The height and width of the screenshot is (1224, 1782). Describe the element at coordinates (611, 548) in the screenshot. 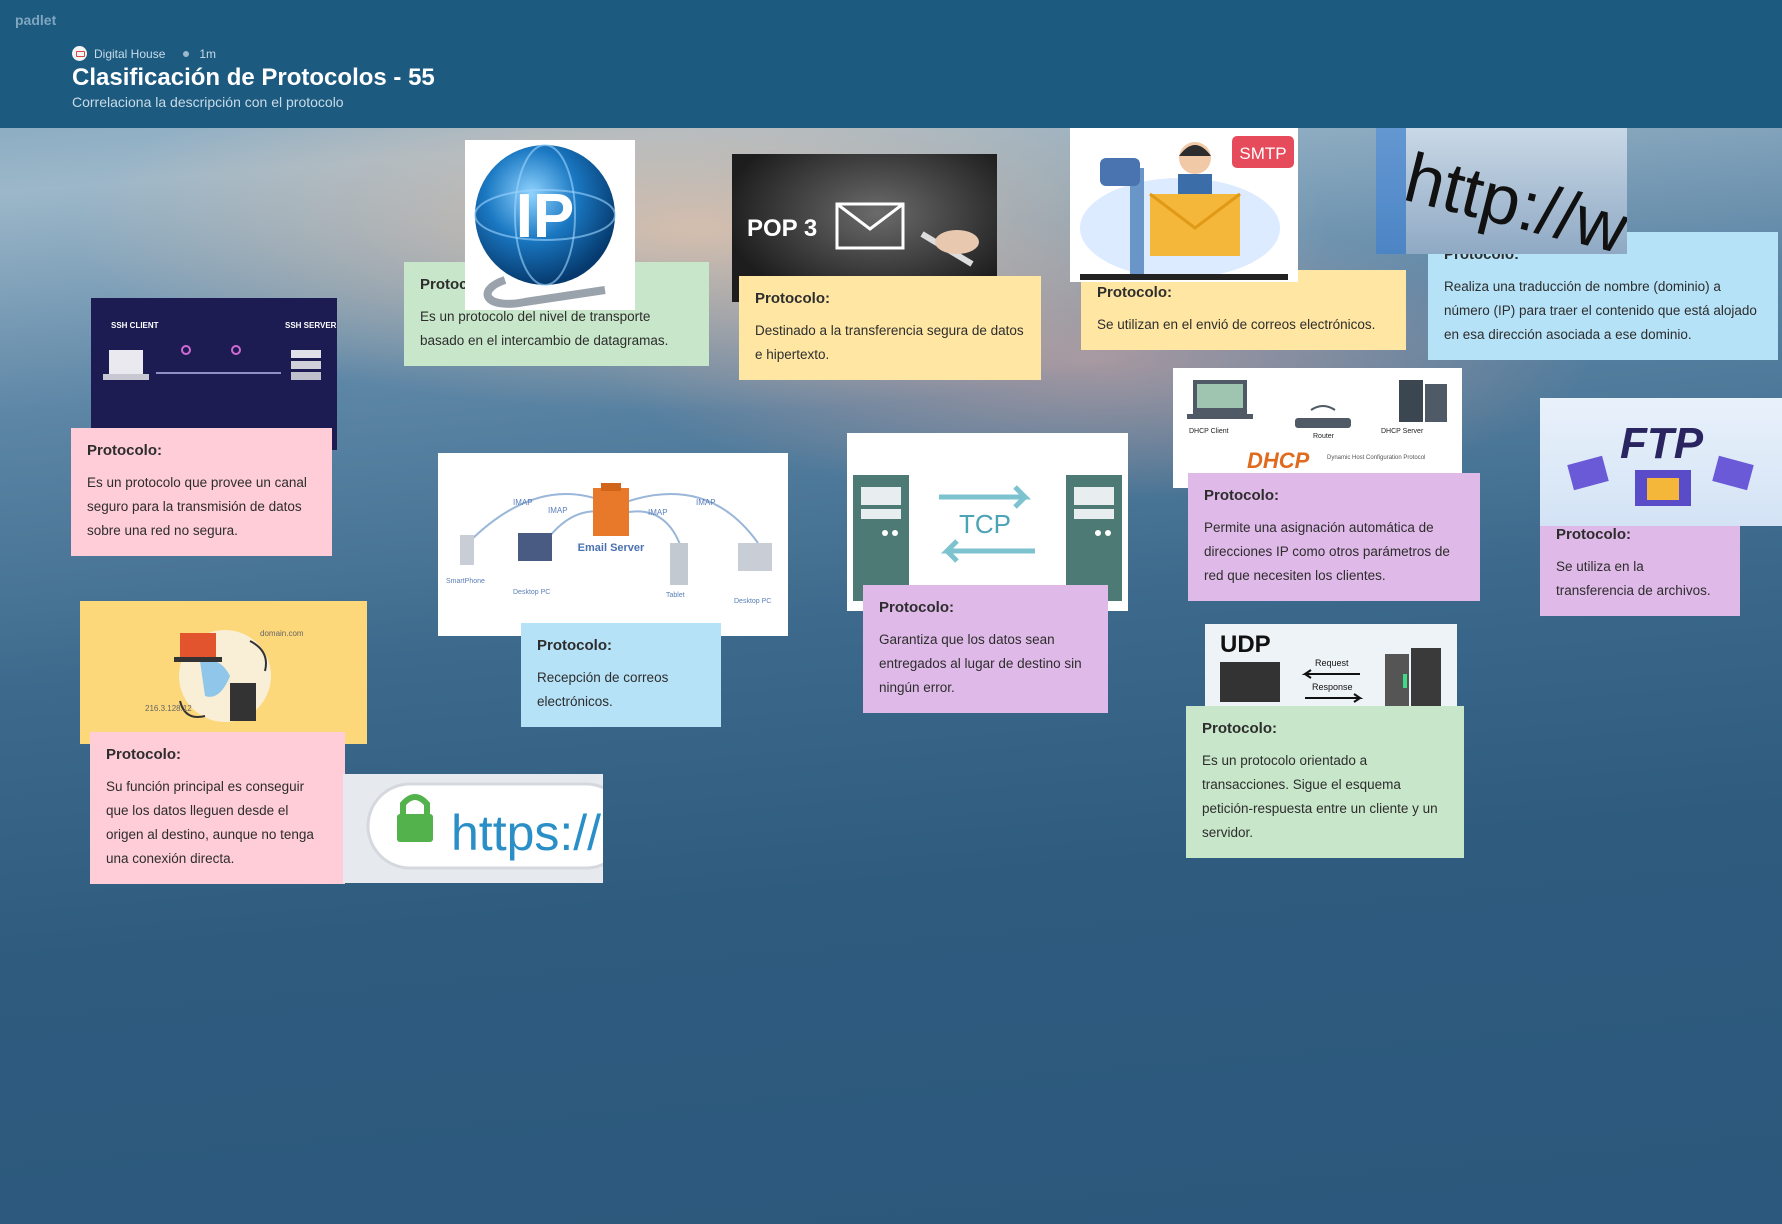

I see `email-server-label: Email Server` at that location.